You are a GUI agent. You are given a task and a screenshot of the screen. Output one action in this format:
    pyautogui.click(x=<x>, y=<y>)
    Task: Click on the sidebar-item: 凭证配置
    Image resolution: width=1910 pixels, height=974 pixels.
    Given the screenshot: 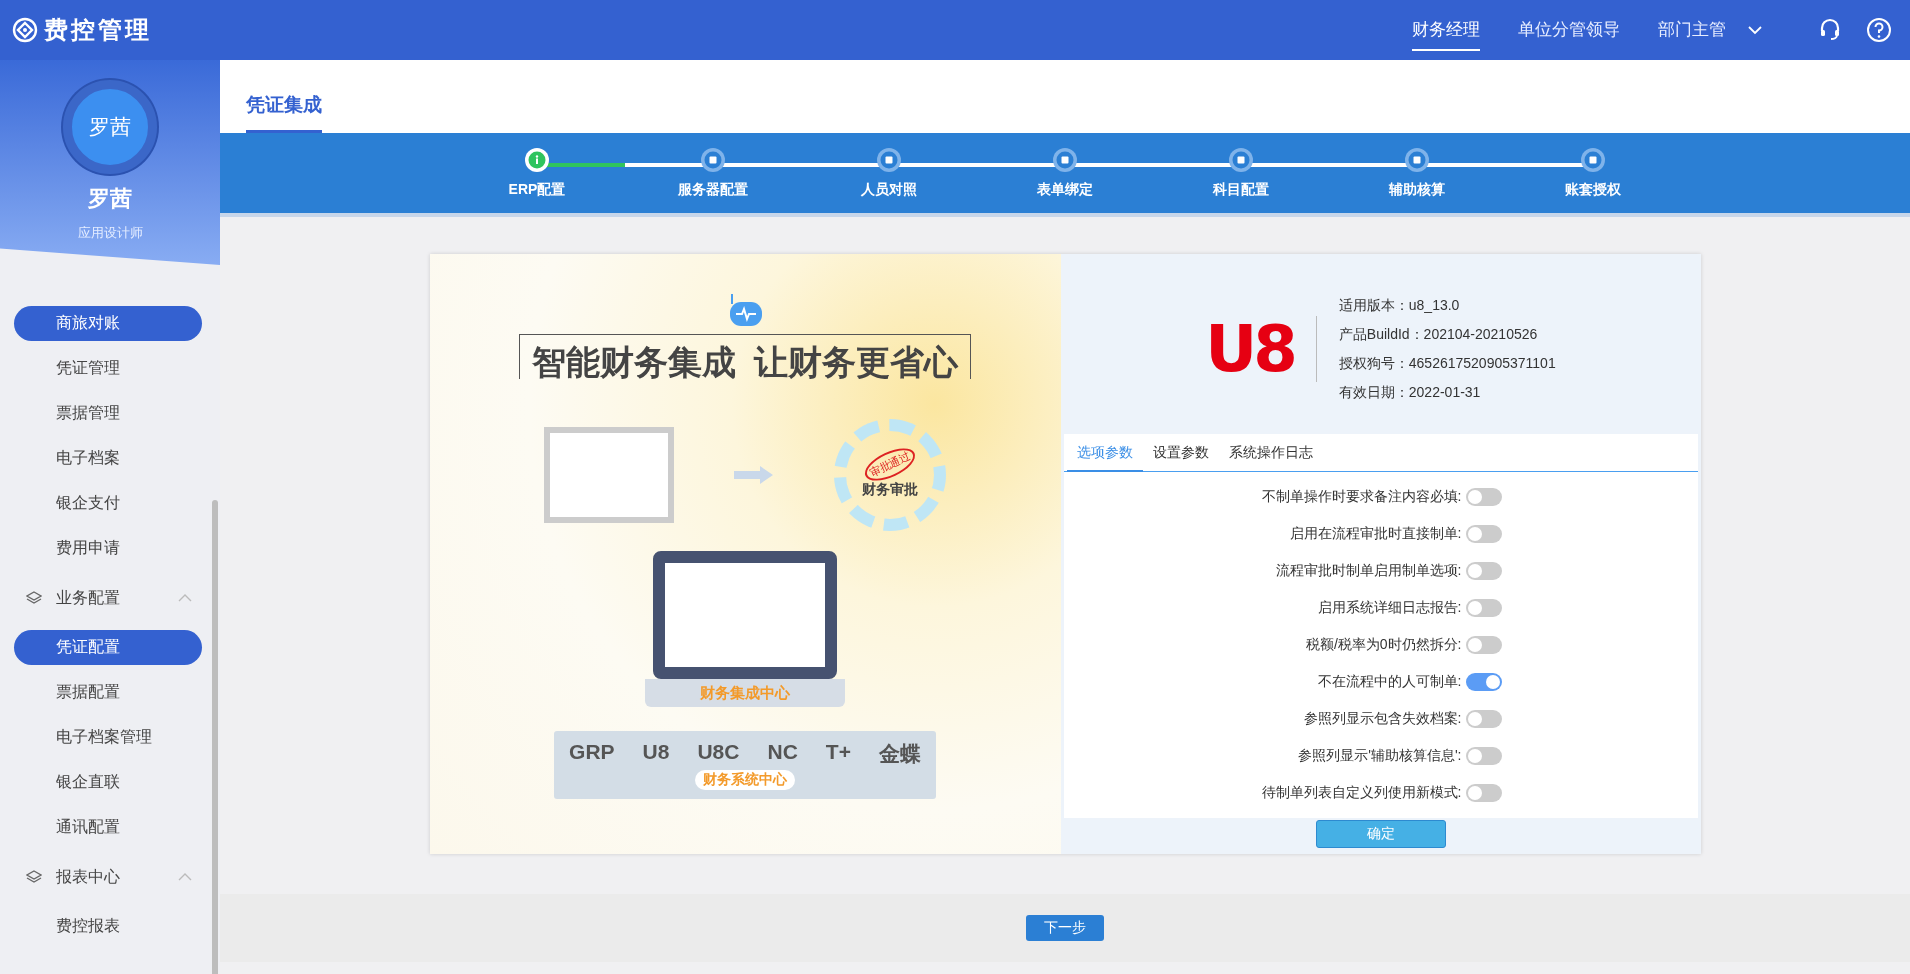 What is the action you would take?
    pyautogui.click(x=108, y=647)
    